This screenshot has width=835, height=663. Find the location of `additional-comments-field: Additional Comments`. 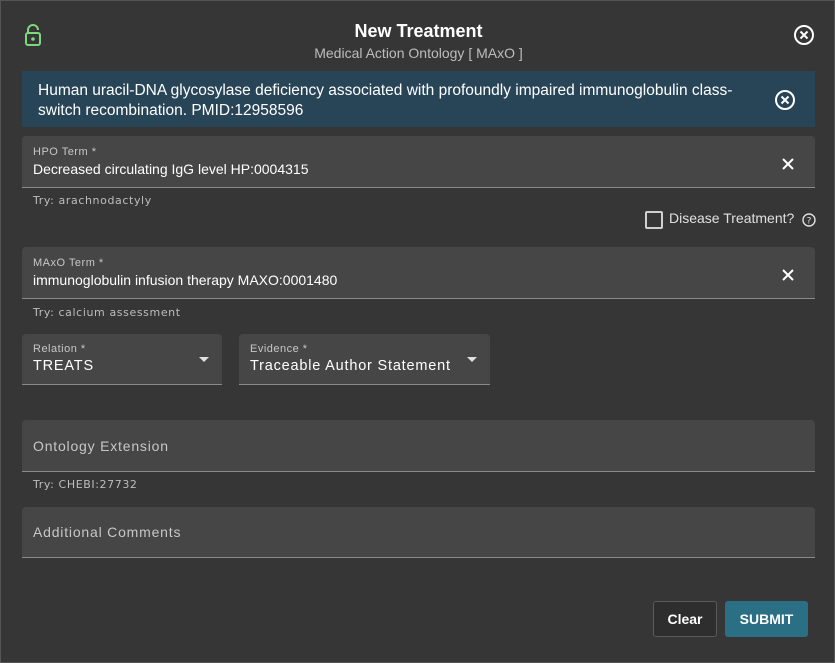

additional-comments-field: Additional Comments is located at coordinates (418, 532).